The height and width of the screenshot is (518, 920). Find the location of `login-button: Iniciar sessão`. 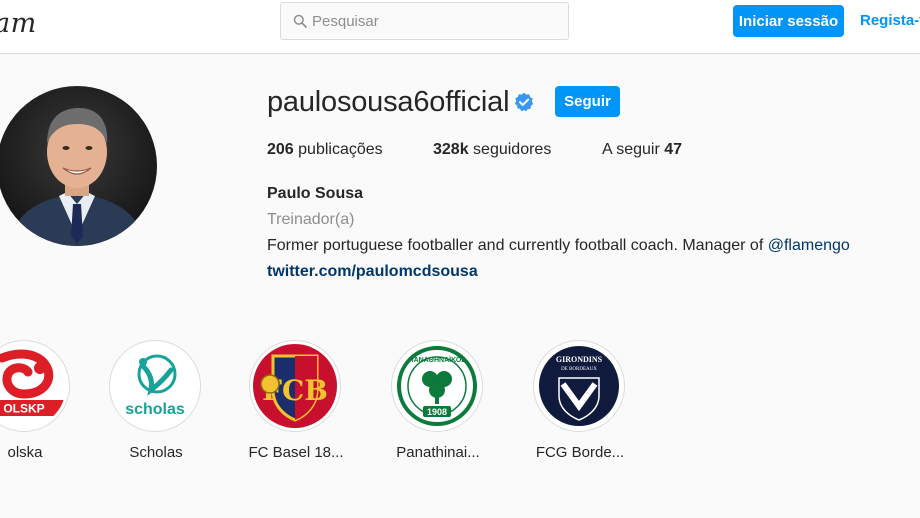

login-button: Iniciar sessão is located at coordinates (788, 21).